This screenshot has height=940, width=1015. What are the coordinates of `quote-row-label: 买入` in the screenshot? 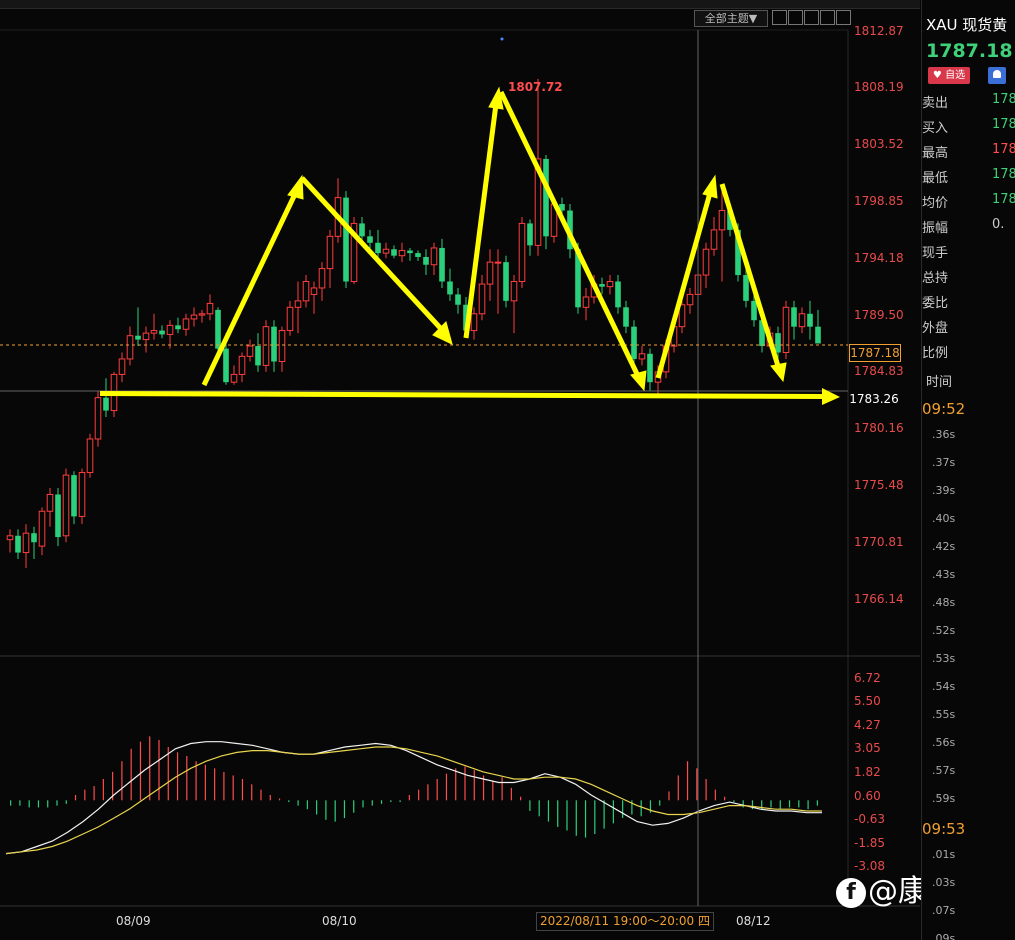 It's located at (935, 128).